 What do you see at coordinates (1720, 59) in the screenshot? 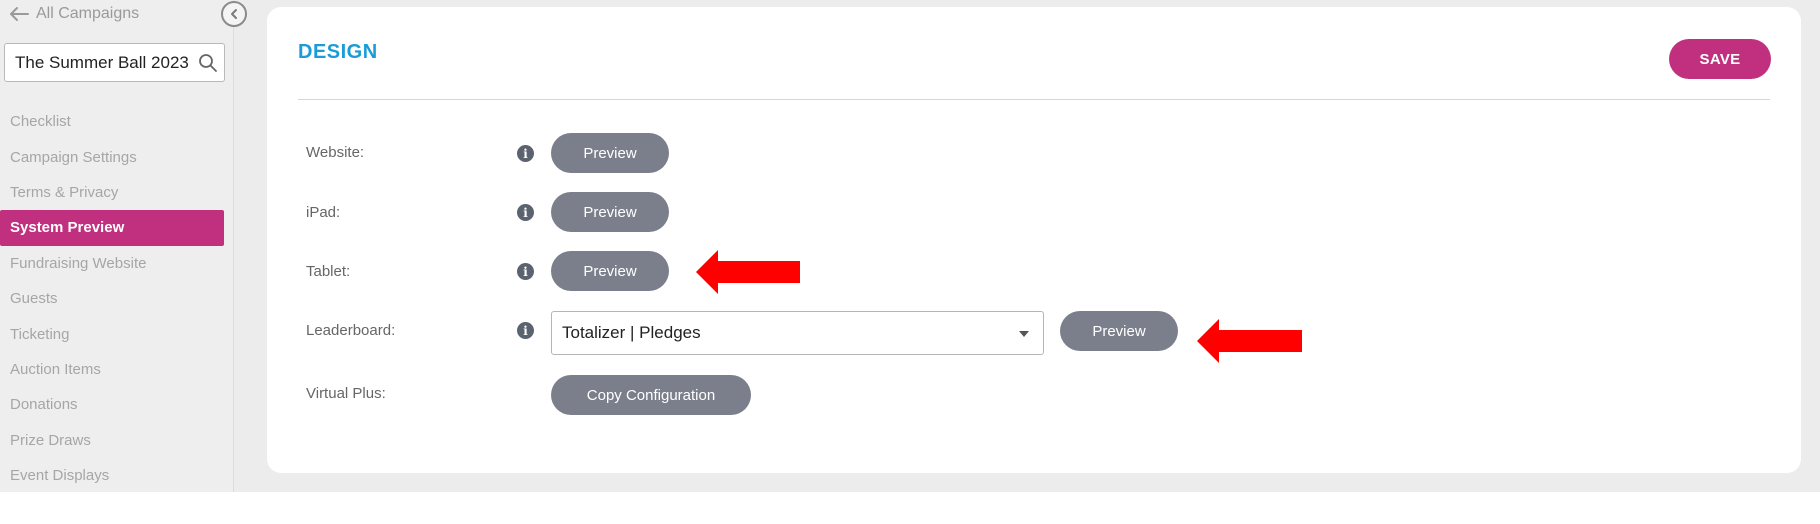
I see `save-button: SAVE` at bounding box center [1720, 59].